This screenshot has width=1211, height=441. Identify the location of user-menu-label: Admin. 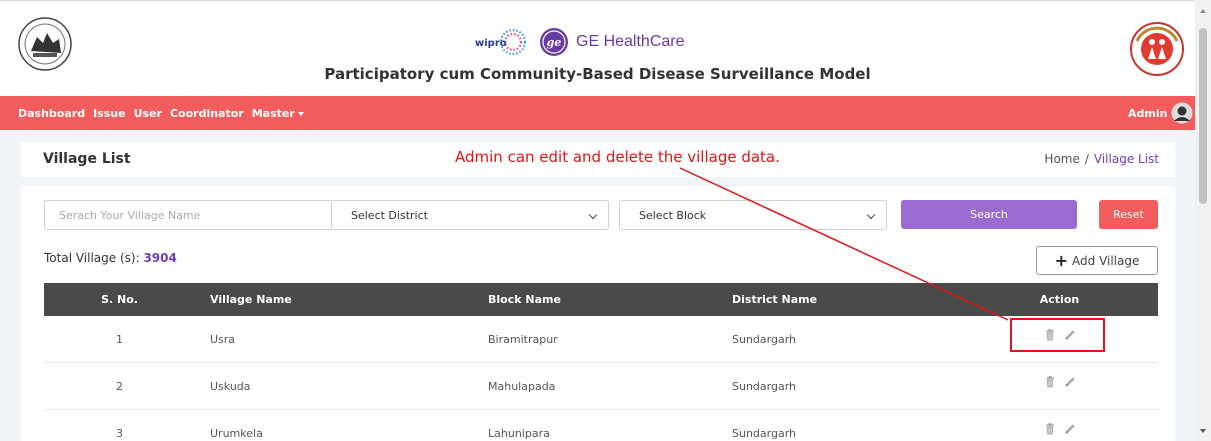
(1148, 113).